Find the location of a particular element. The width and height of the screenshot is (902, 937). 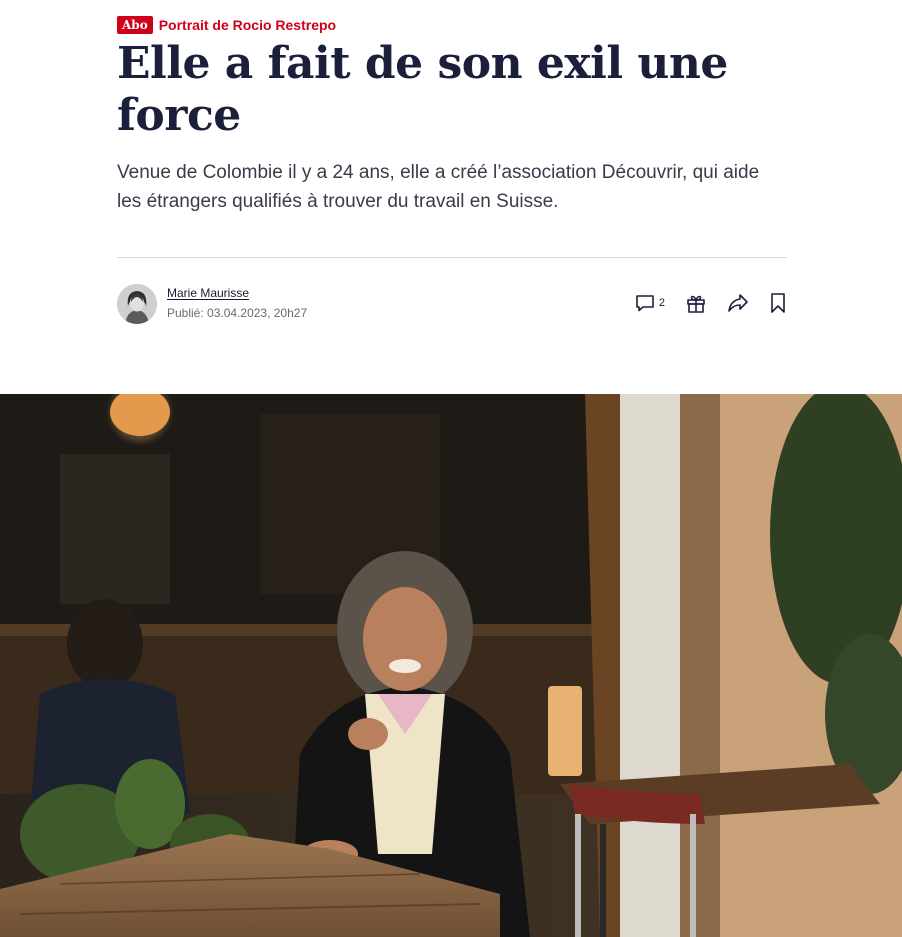

share-button is located at coordinates (738, 303).